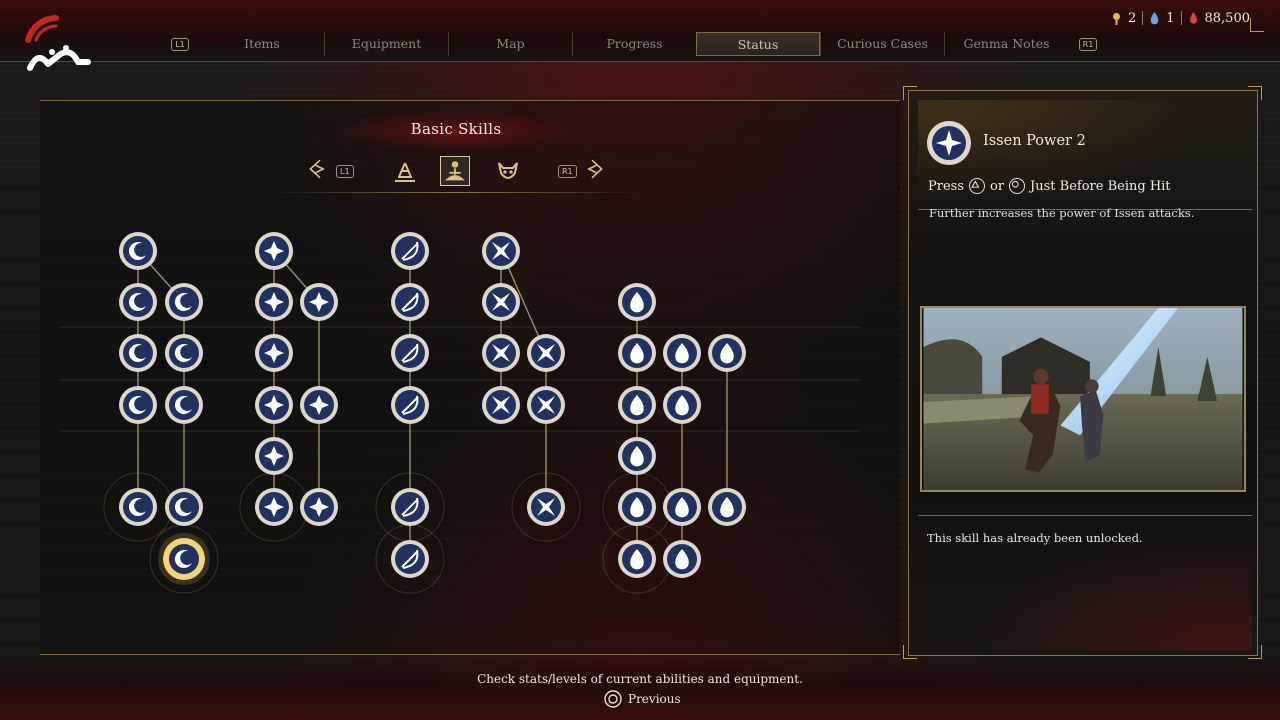 Image resolution: width=1280 pixels, height=720 pixels. What do you see at coordinates (946, 186) in the screenshot?
I see `input-press-label: Press` at bounding box center [946, 186].